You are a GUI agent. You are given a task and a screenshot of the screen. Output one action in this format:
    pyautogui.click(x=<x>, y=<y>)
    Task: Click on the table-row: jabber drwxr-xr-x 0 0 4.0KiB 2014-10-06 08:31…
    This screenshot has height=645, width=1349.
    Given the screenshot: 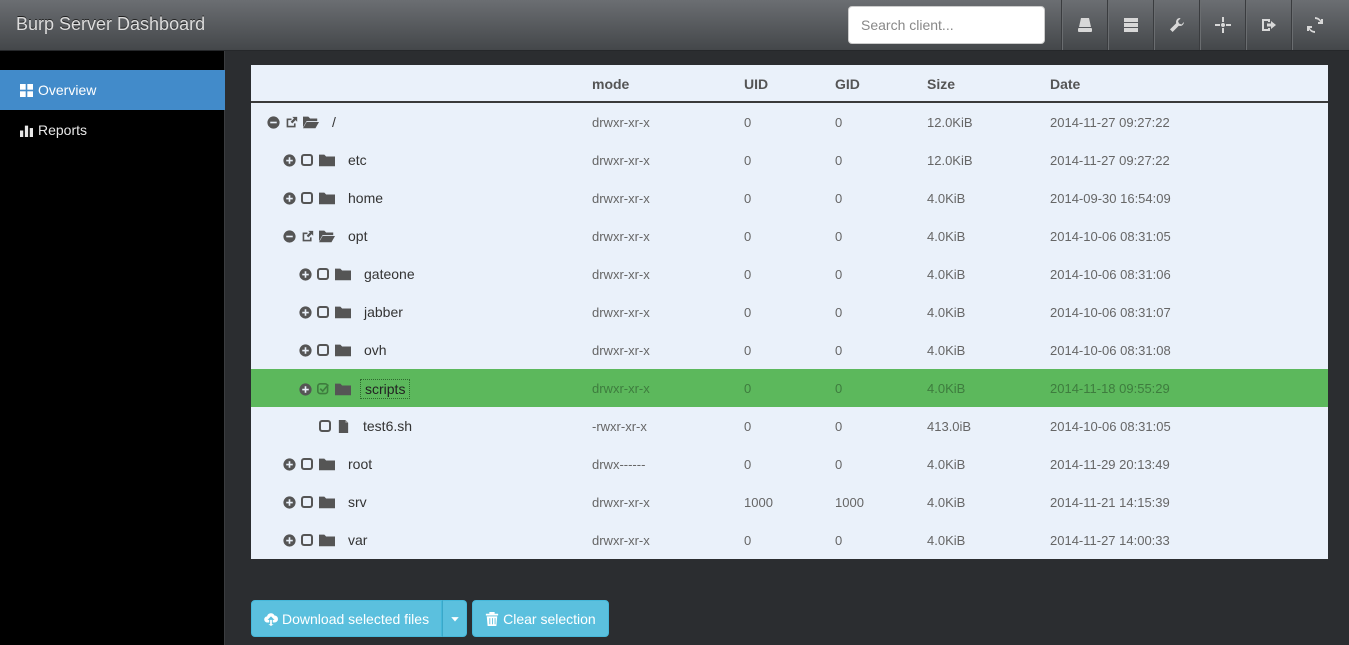 What is the action you would take?
    pyautogui.click(x=789, y=312)
    